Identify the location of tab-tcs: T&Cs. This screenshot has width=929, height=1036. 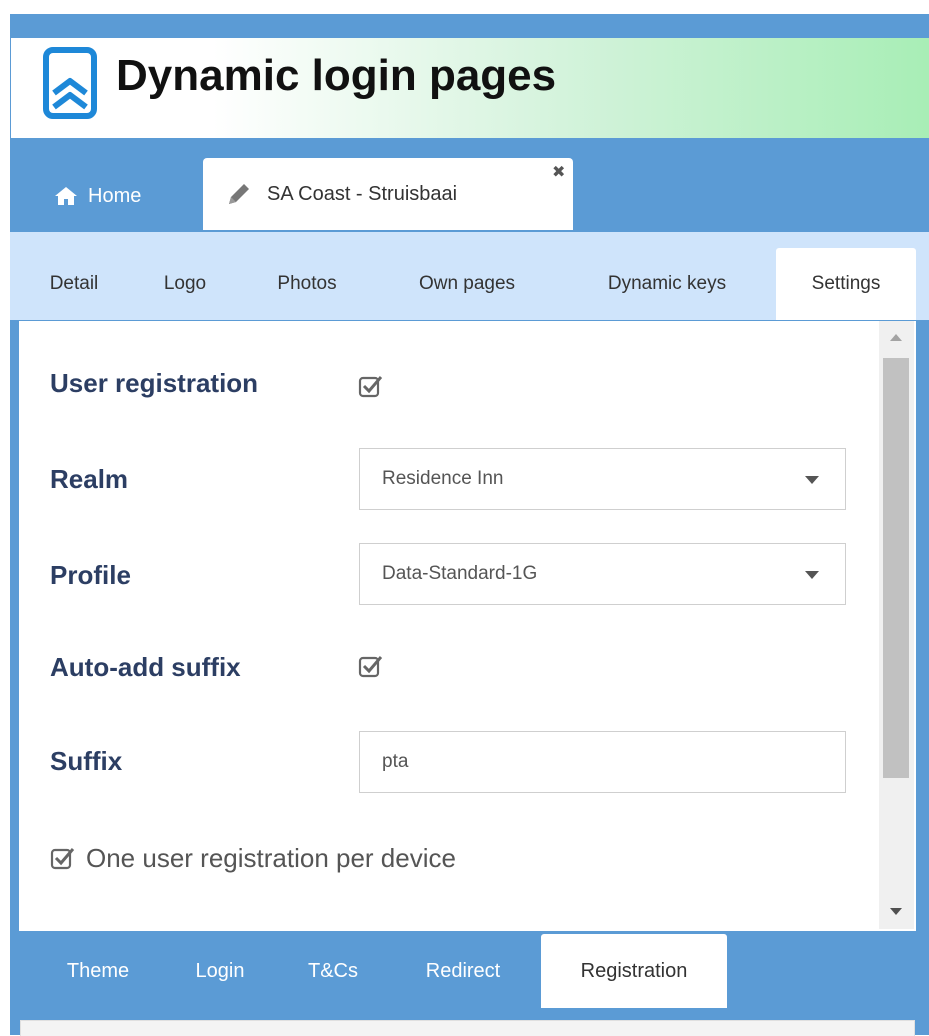
(333, 971).